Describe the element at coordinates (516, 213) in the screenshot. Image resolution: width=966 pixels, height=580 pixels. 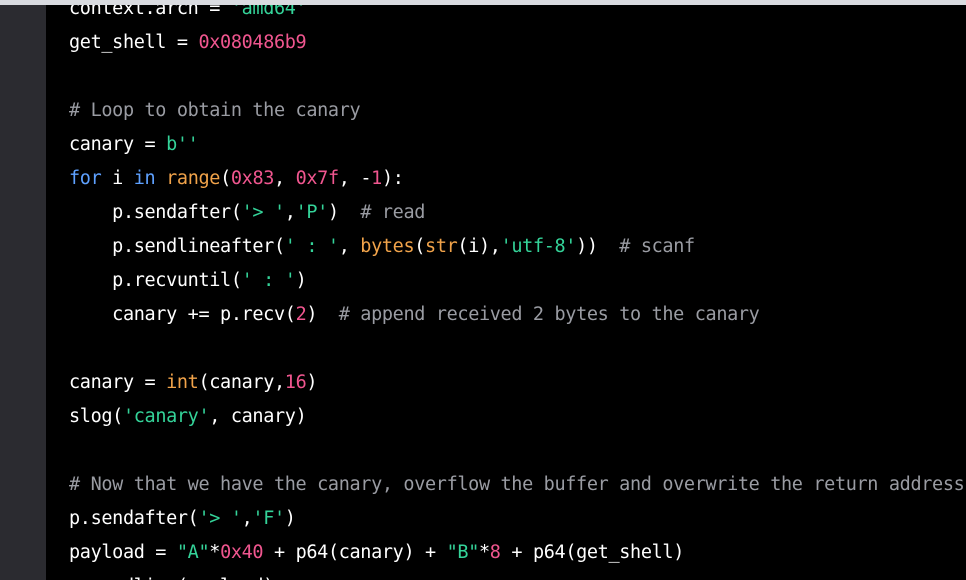
I see `code-line: p.sendafter('> ','P') # read` at that location.